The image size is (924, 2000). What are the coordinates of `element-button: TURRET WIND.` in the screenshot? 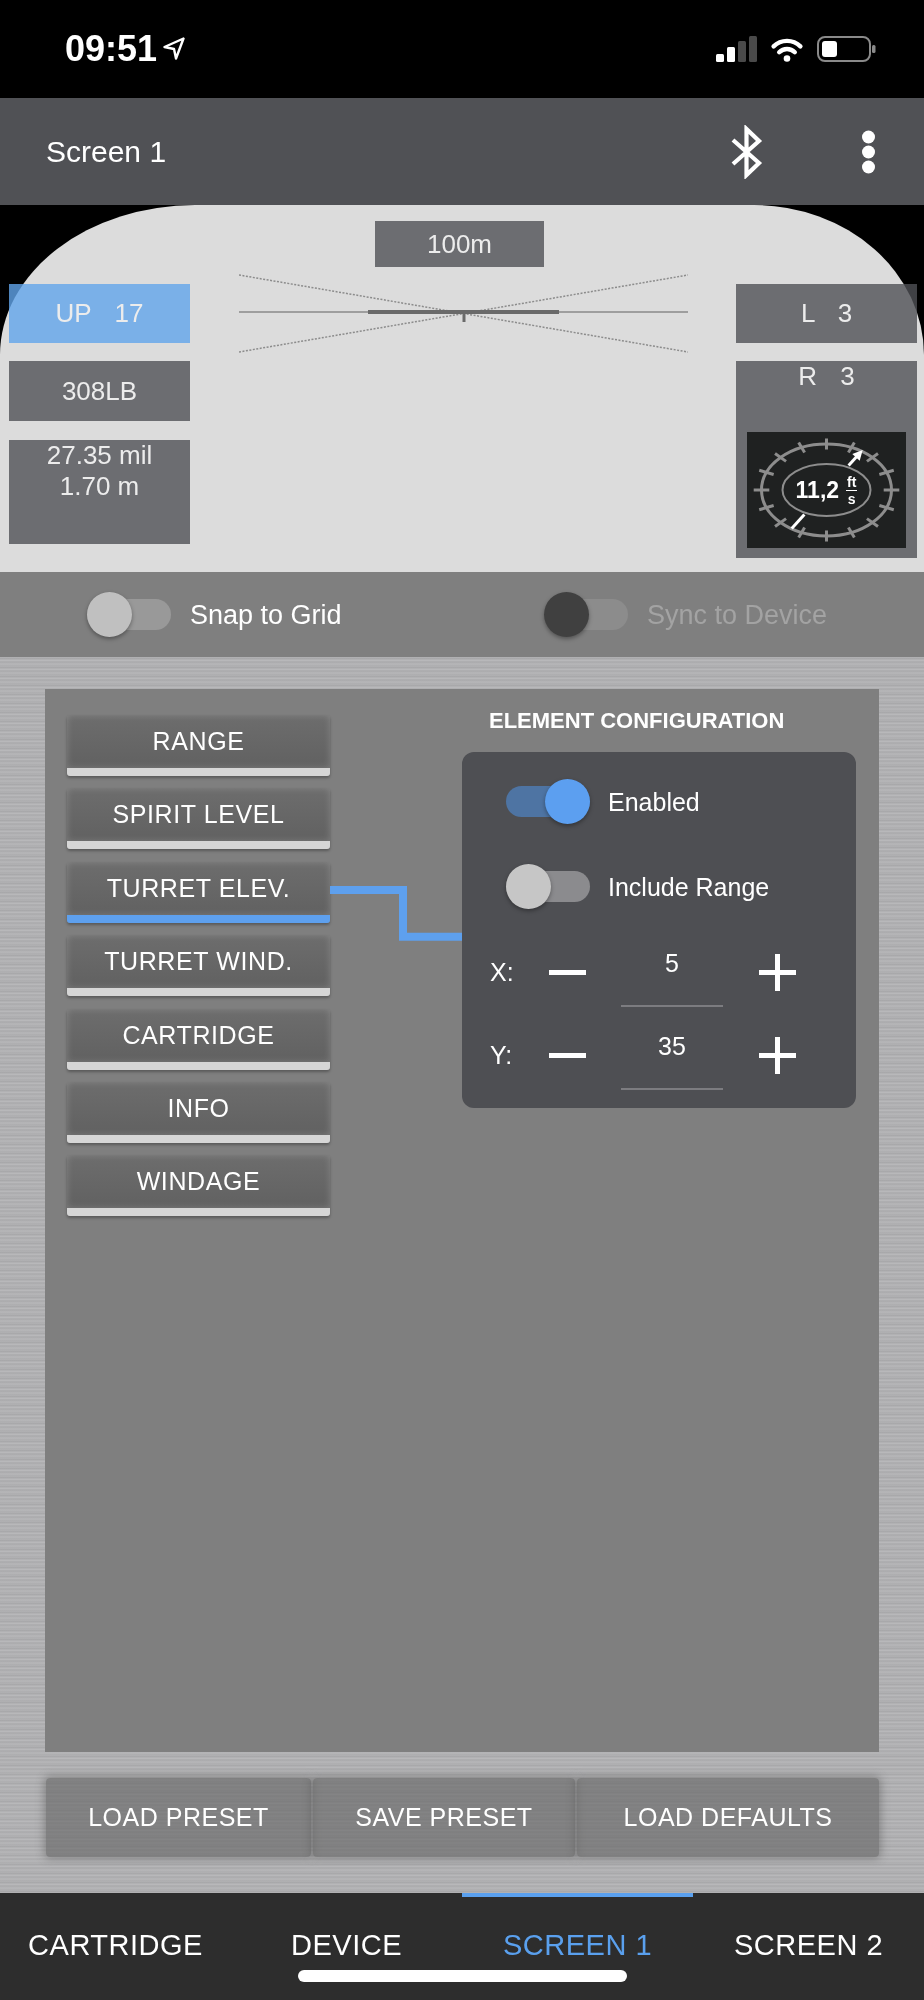 It's located at (198, 966).